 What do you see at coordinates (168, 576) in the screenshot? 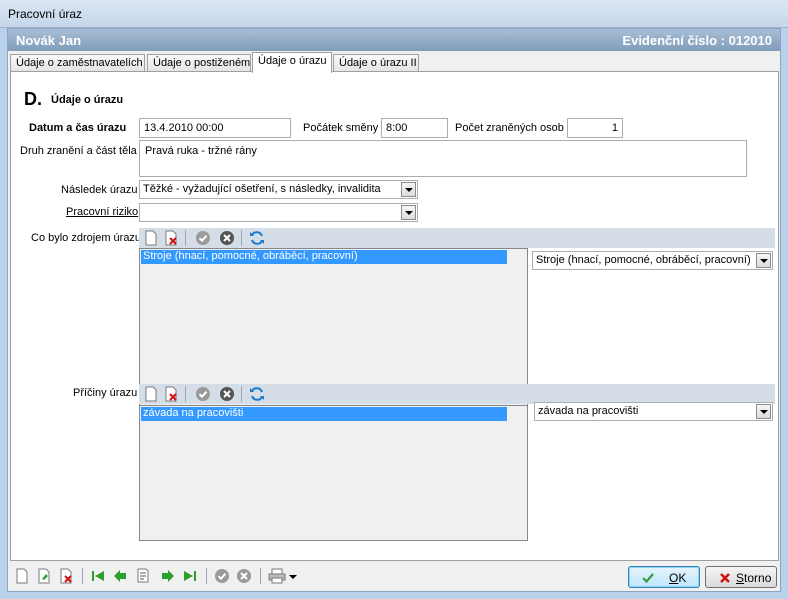
I see `next-record-icon` at bounding box center [168, 576].